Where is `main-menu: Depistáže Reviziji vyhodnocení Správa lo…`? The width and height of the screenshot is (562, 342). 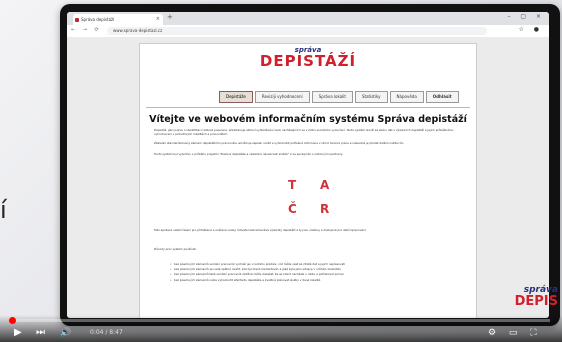
main-menu: Depistáže Reviziji vyhodnocení Správa lo… is located at coordinates (339, 97).